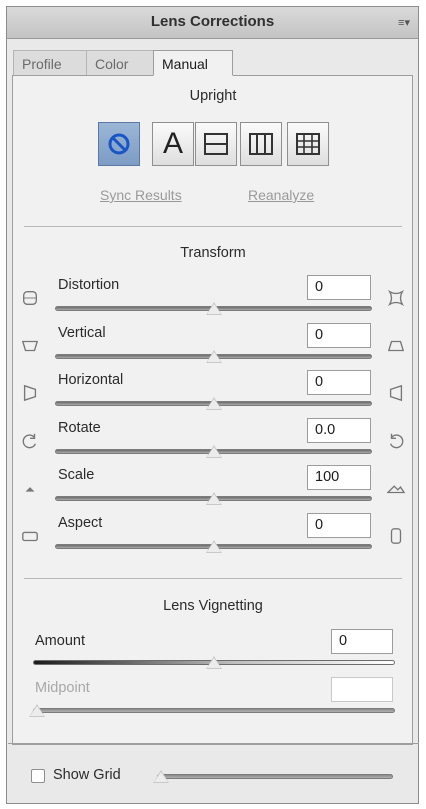 The width and height of the screenshot is (426, 809). I want to click on vertical-input: 0, so click(339, 335).